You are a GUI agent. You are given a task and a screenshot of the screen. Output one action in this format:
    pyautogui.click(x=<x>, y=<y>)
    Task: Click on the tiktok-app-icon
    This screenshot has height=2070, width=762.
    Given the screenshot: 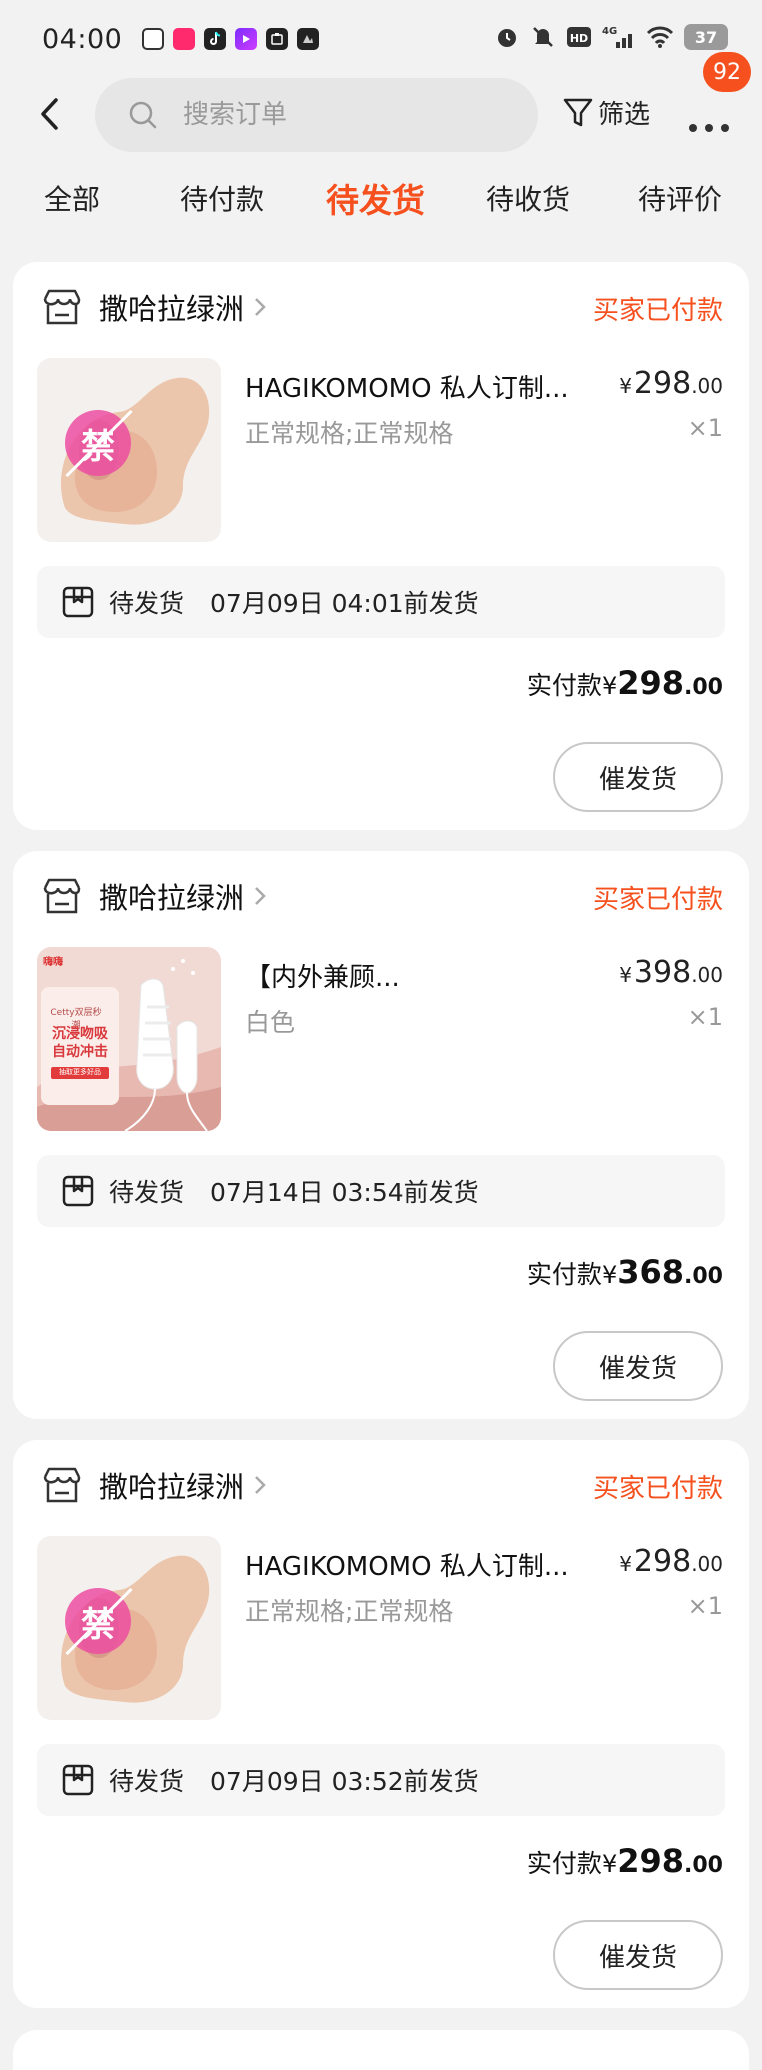 What is the action you would take?
    pyautogui.click(x=215, y=39)
    